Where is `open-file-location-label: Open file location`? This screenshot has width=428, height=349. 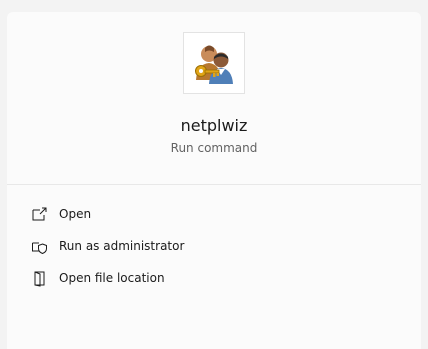 open-file-location-label: Open file location is located at coordinates (112, 278).